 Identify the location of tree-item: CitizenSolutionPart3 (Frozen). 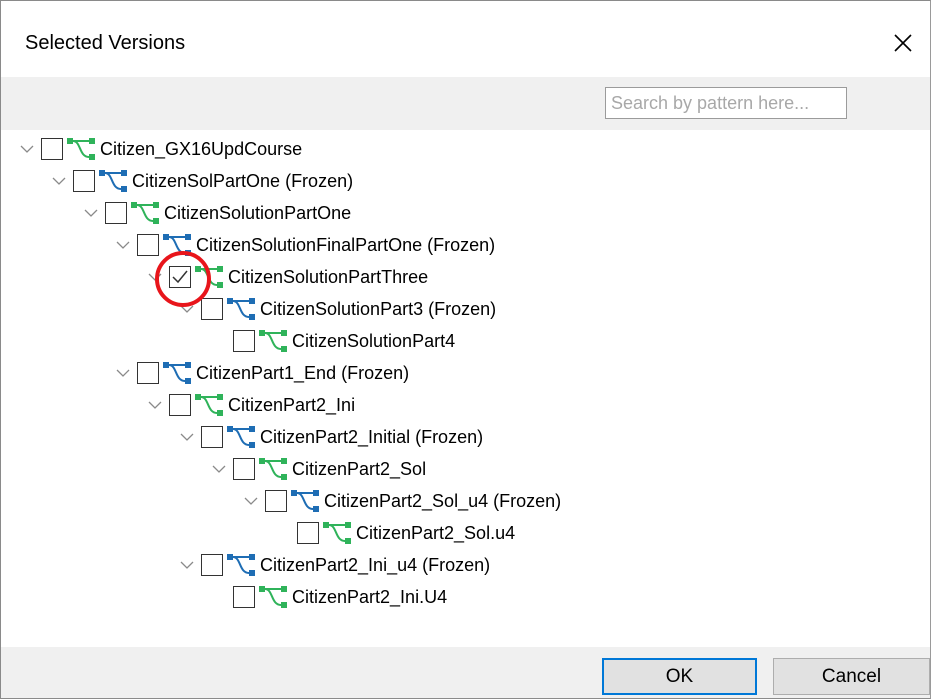
(336, 309).